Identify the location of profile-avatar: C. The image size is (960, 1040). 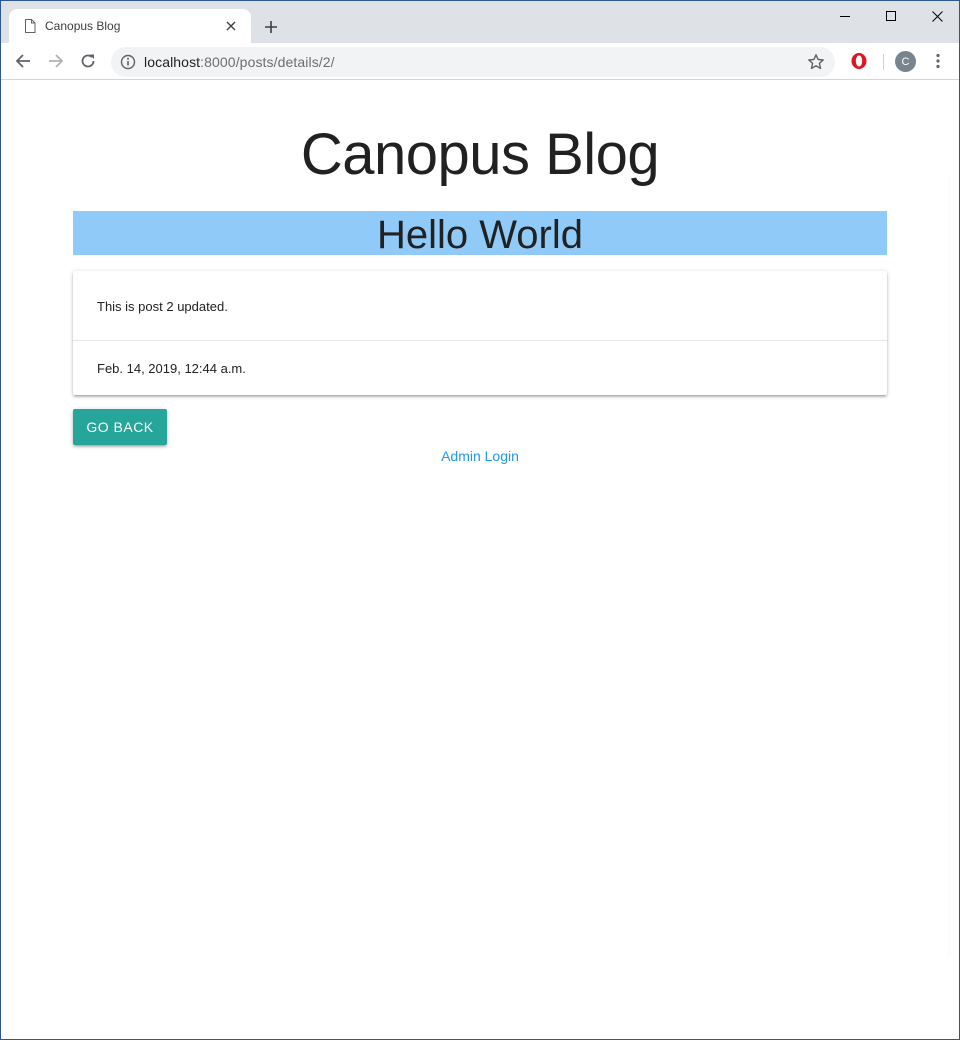
(905, 61).